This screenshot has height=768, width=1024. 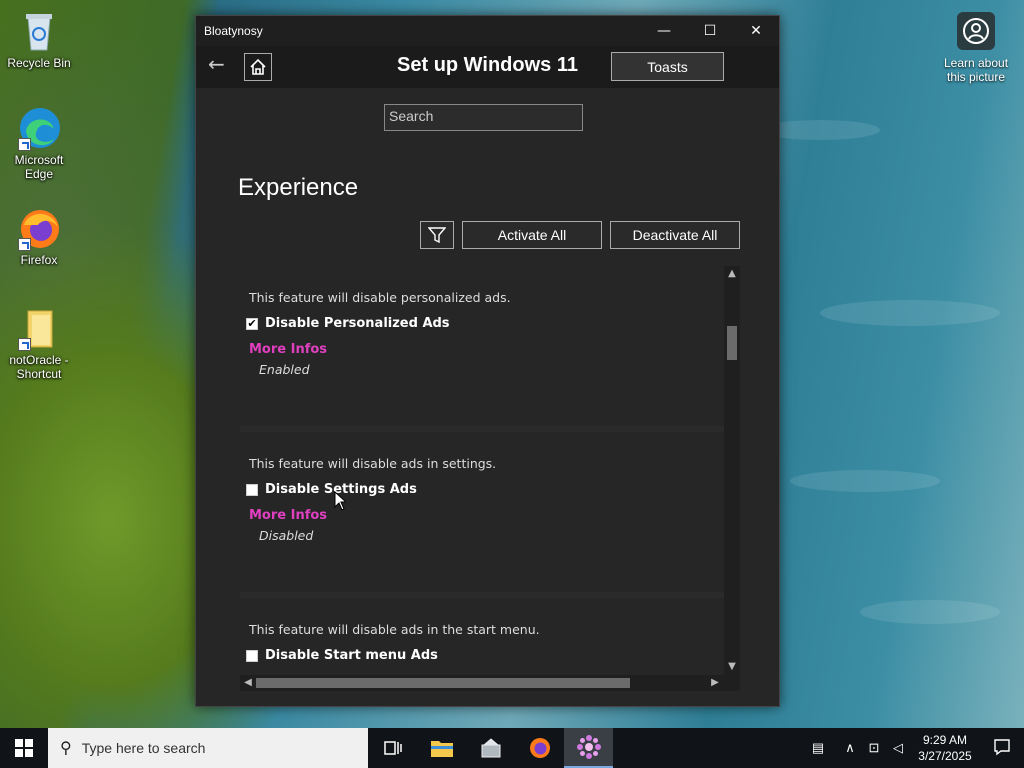 I want to click on window-title: Bloatynosy, so click(x=233, y=31).